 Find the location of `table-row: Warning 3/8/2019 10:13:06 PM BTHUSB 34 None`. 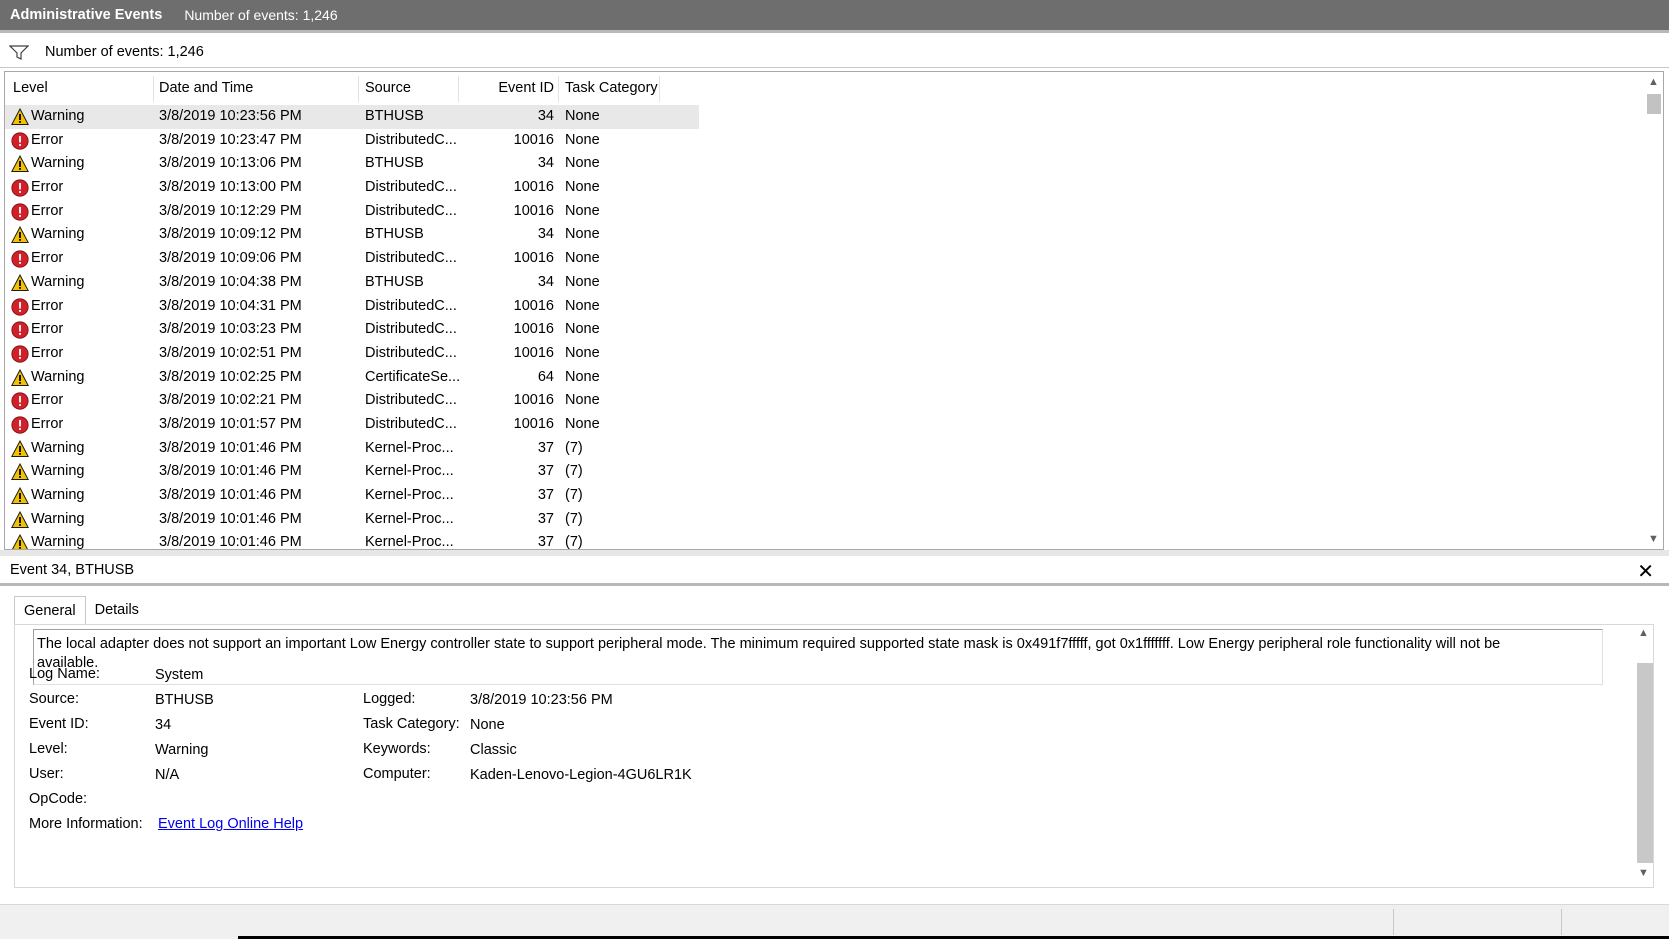

table-row: Warning 3/8/2019 10:13:06 PM BTHUSB 34 None is located at coordinates (825, 164).